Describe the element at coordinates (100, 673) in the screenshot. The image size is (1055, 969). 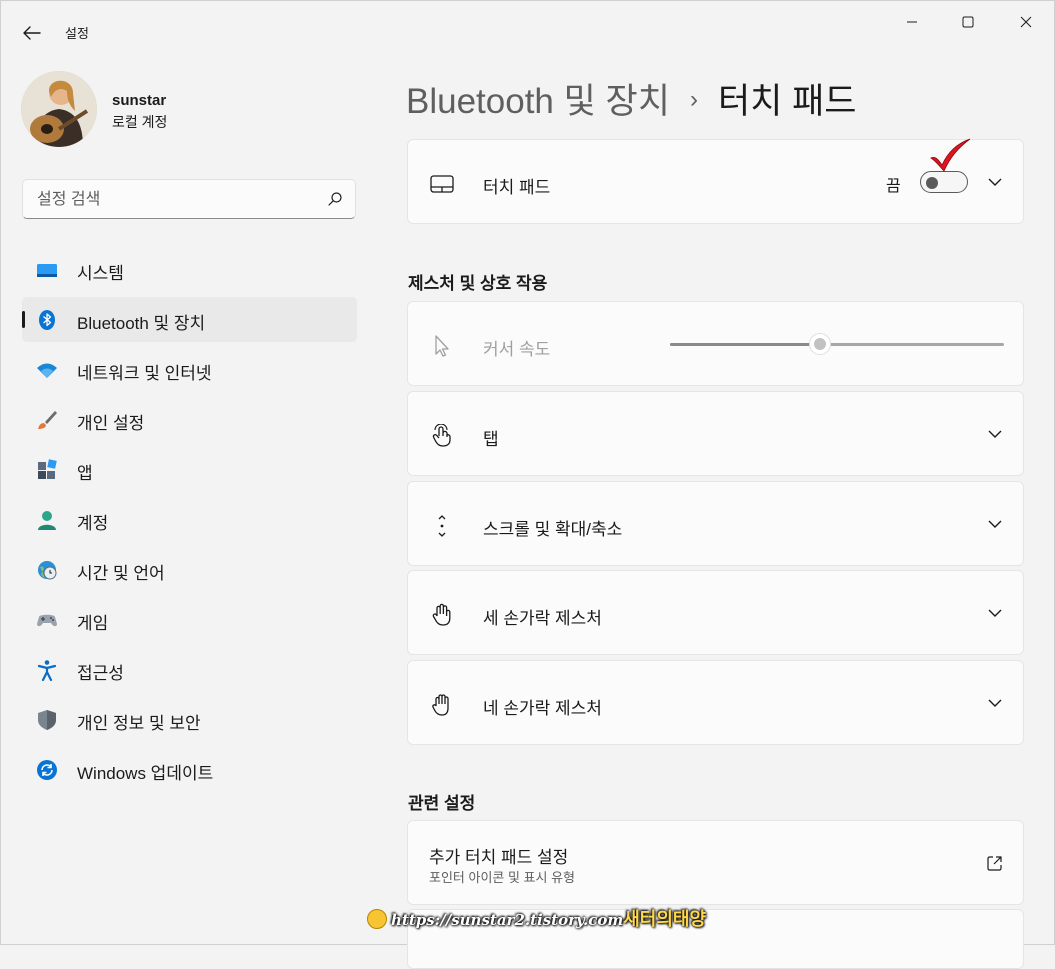
I see `sidebar-item-label: 접근성` at that location.